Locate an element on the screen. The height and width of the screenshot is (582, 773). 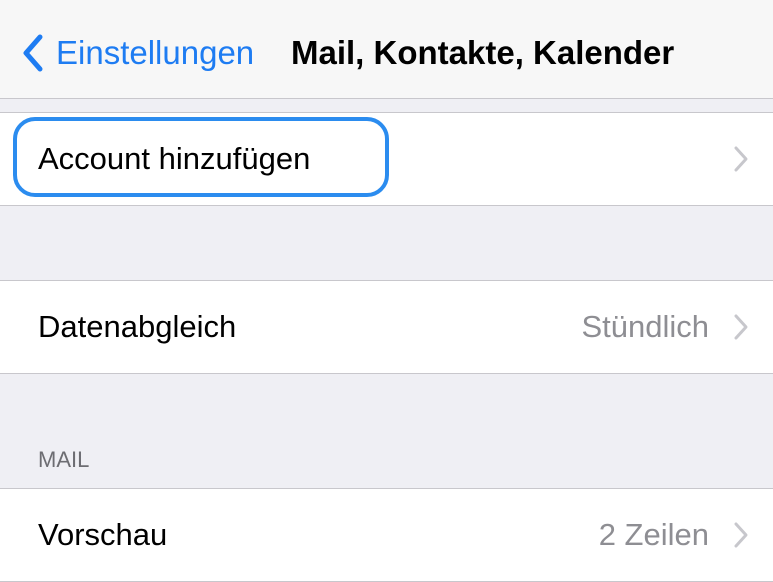
fetch-label: Datenabgleich is located at coordinates (137, 326).